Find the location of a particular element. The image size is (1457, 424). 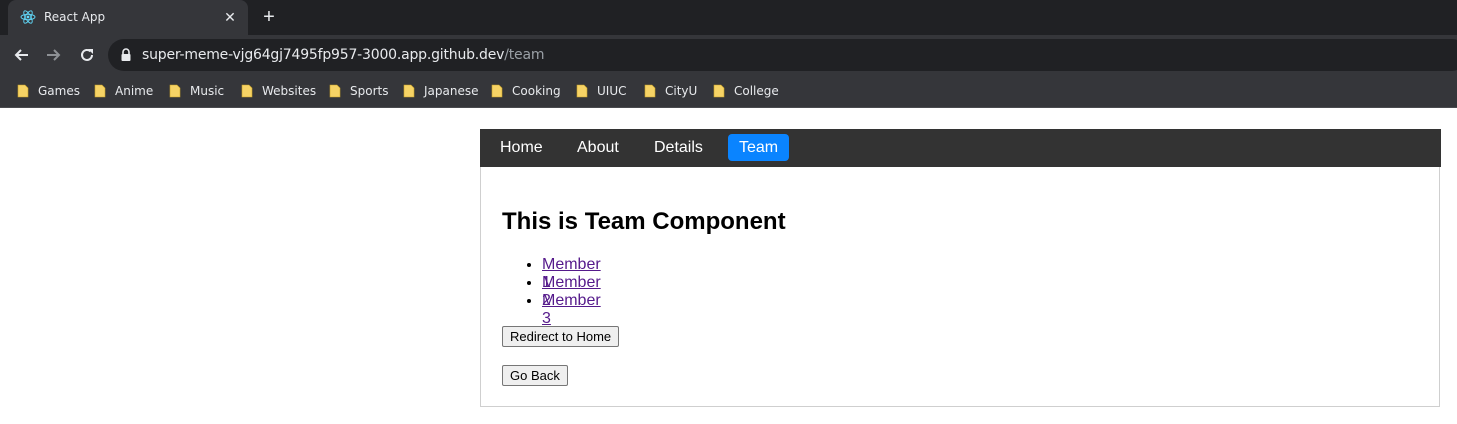

bookmark-label: College is located at coordinates (756, 91).